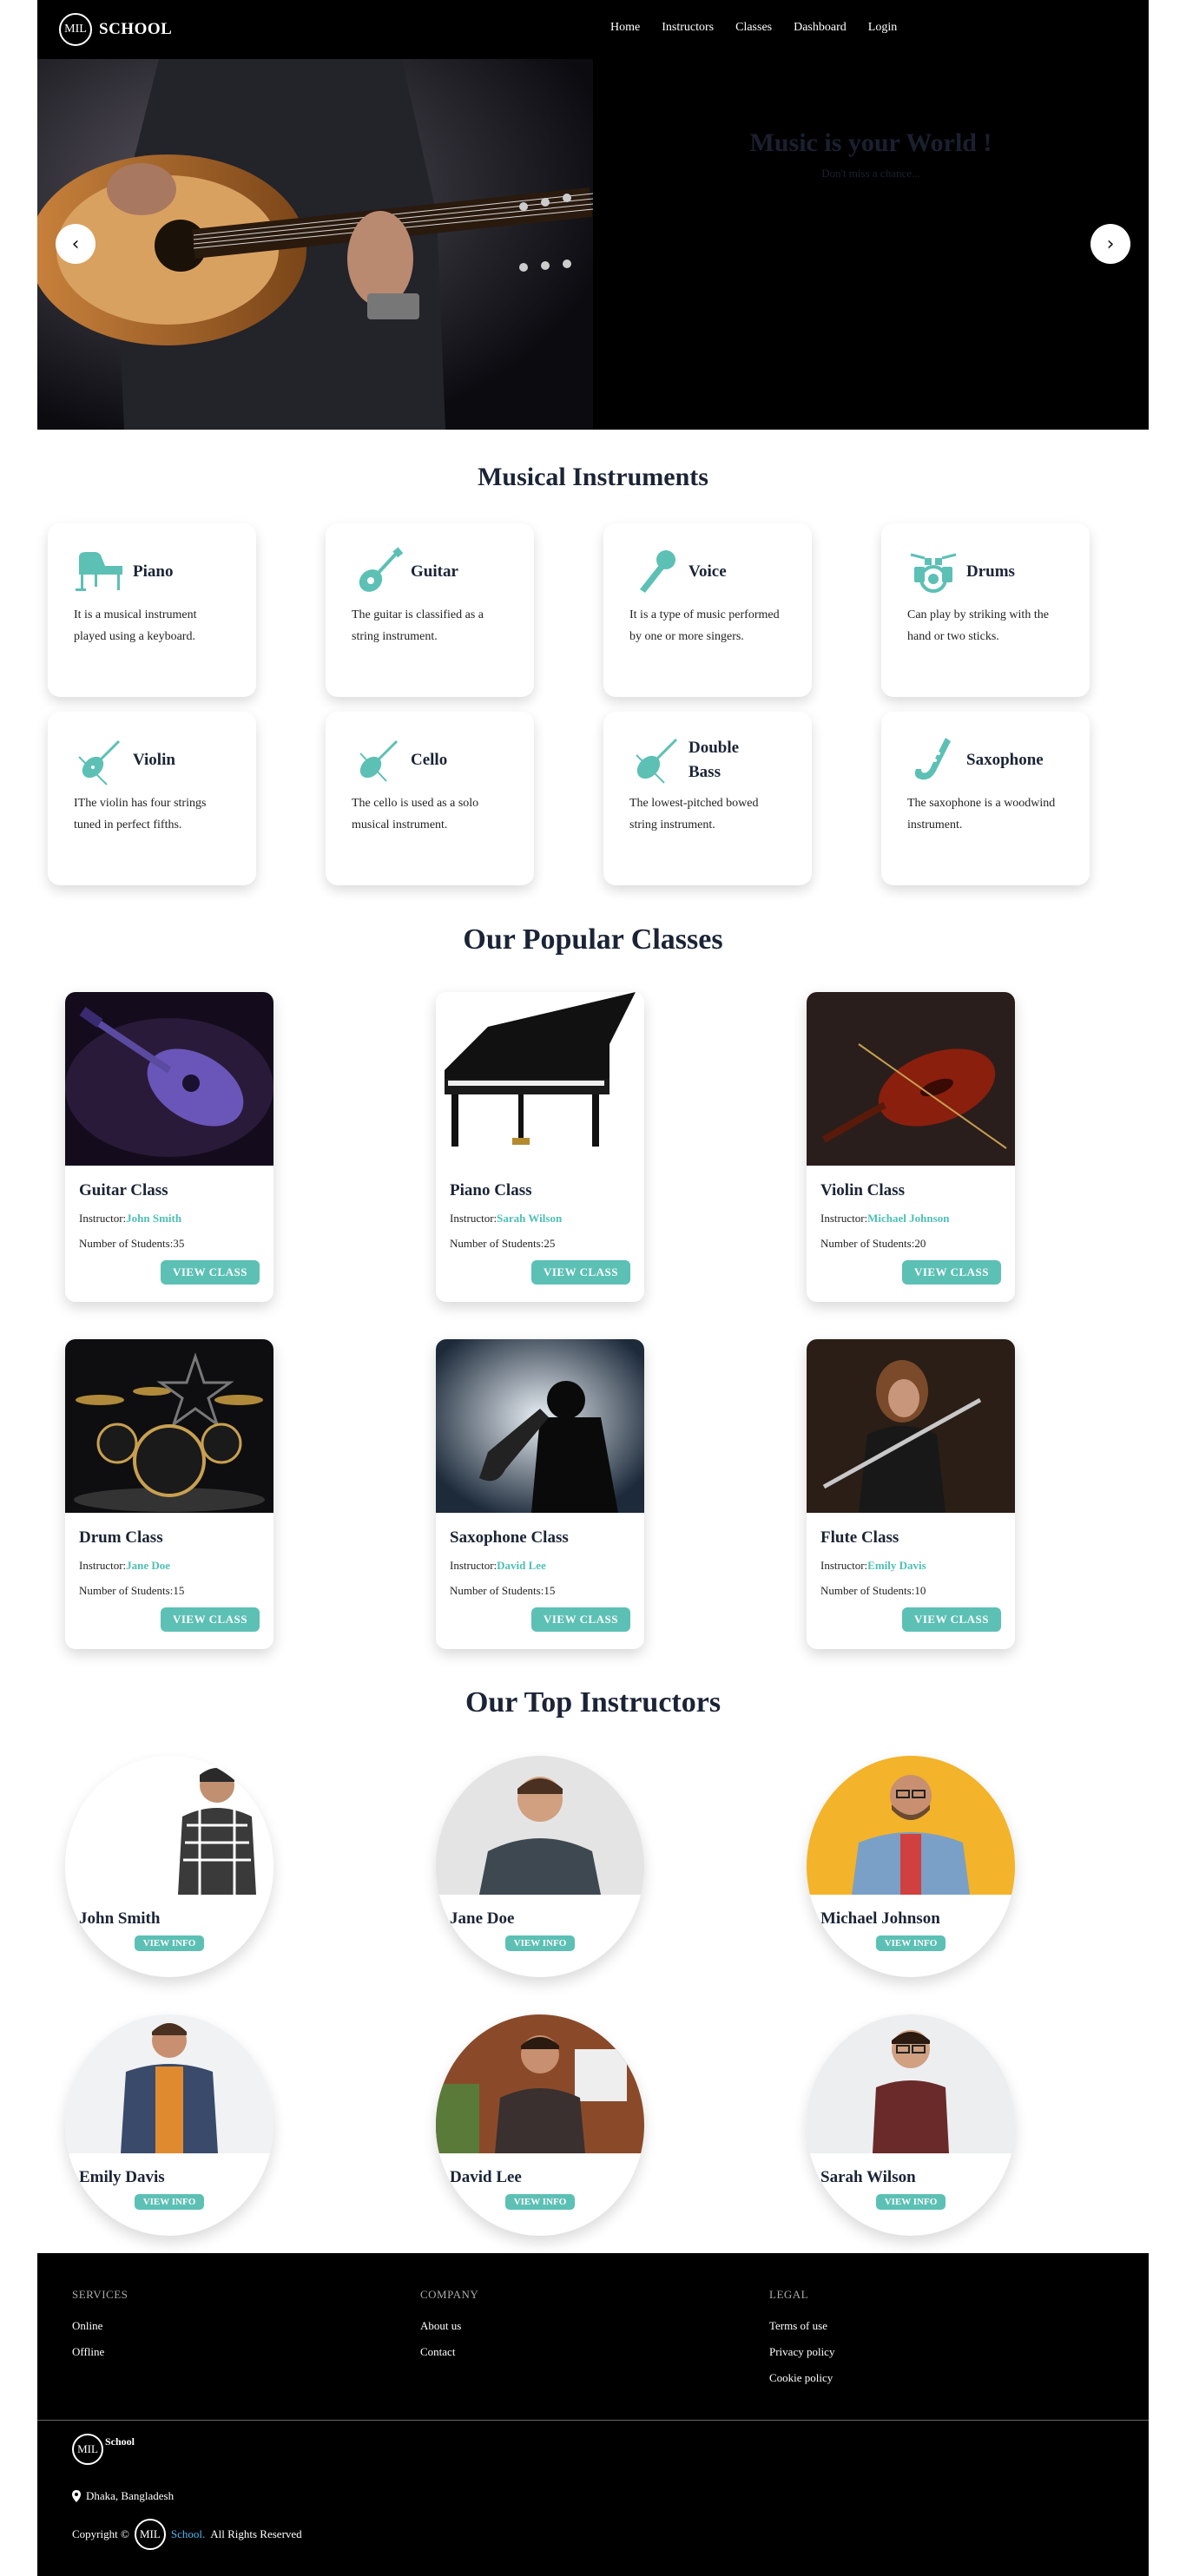 The height and width of the screenshot is (2576, 1186). Describe the element at coordinates (449, 2352) in the screenshot. I see `footer-link-contact: Contact` at that location.